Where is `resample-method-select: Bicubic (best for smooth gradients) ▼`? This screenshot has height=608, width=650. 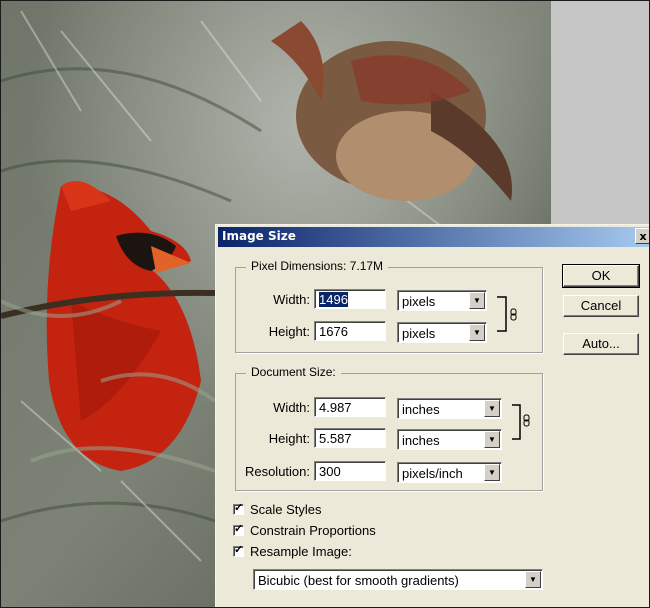 resample-method-select: Bicubic (best for smooth gradients) ▼ is located at coordinates (398, 579).